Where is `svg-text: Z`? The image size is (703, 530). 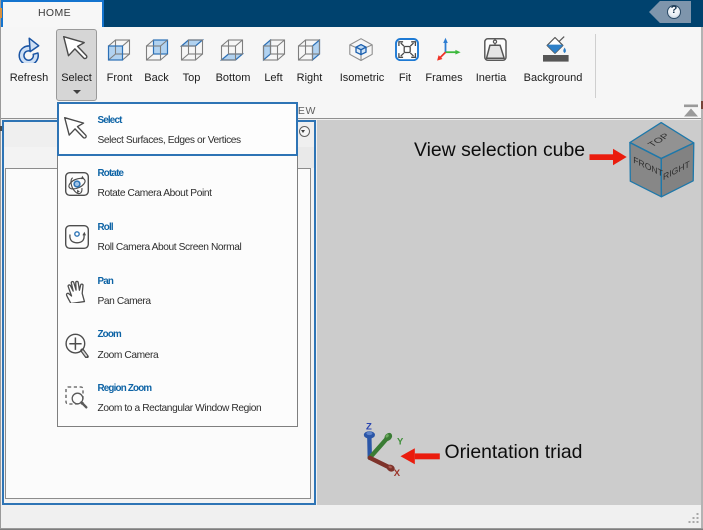 svg-text: Z is located at coordinates (369, 426).